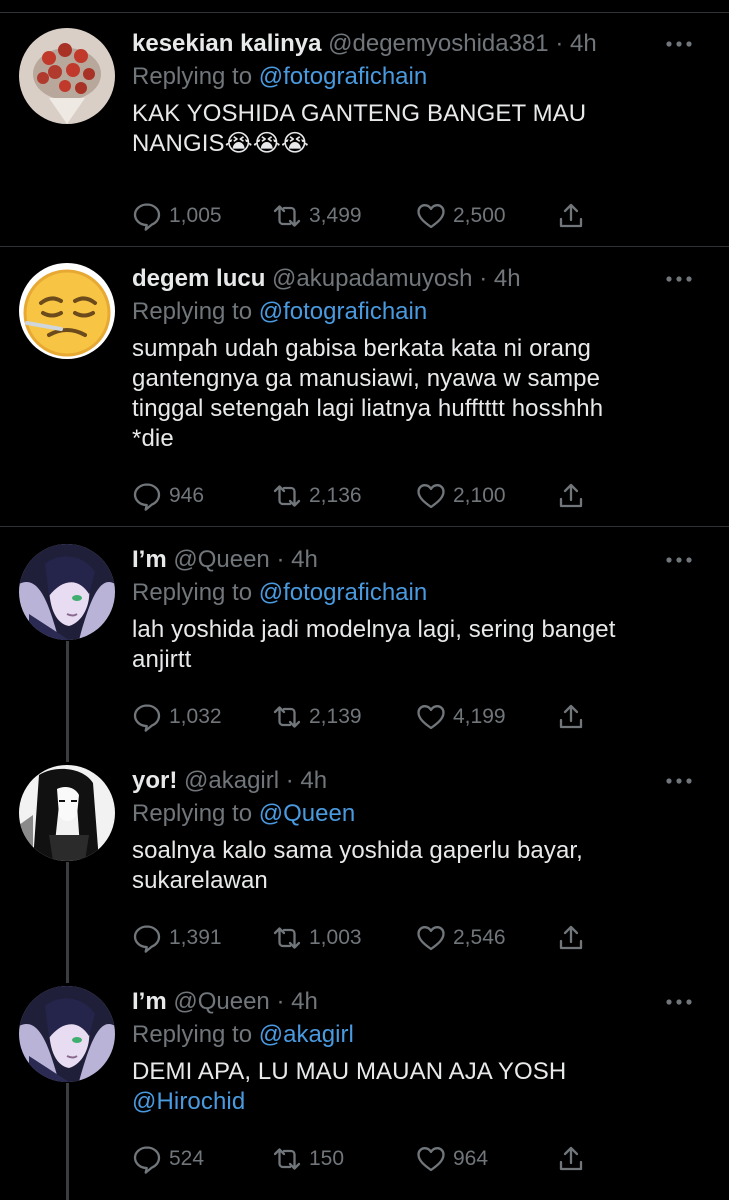 Image resolution: width=729 pixels, height=1200 pixels. I want to click on replying-to: Replying to @akagirl, so click(243, 1035).